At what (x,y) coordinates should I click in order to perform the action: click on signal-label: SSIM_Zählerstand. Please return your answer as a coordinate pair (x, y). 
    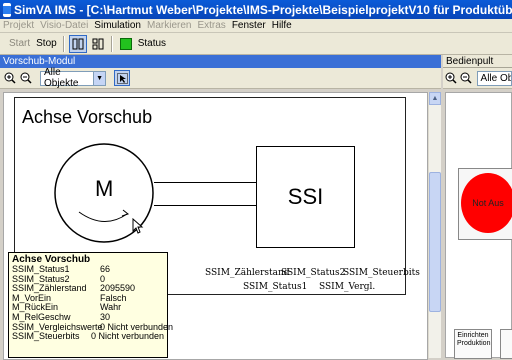
    Looking at the image, I should click on (247, 273).